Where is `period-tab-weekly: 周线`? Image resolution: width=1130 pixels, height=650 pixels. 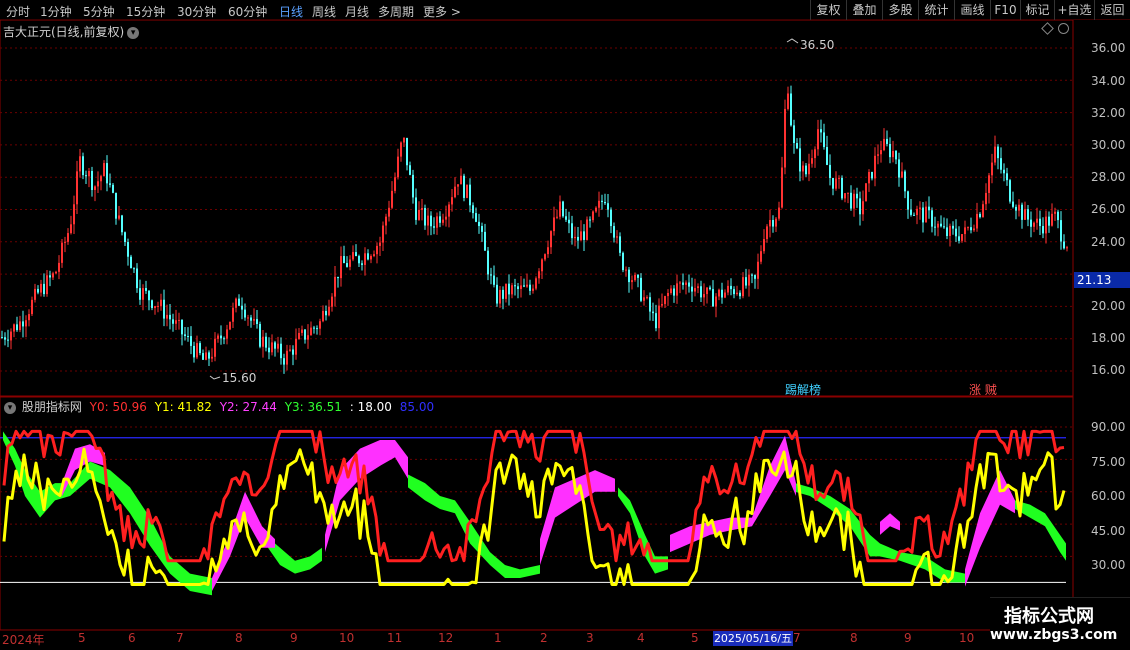
period-tab-weekly: 周线 is located at coordinates (324, 11).